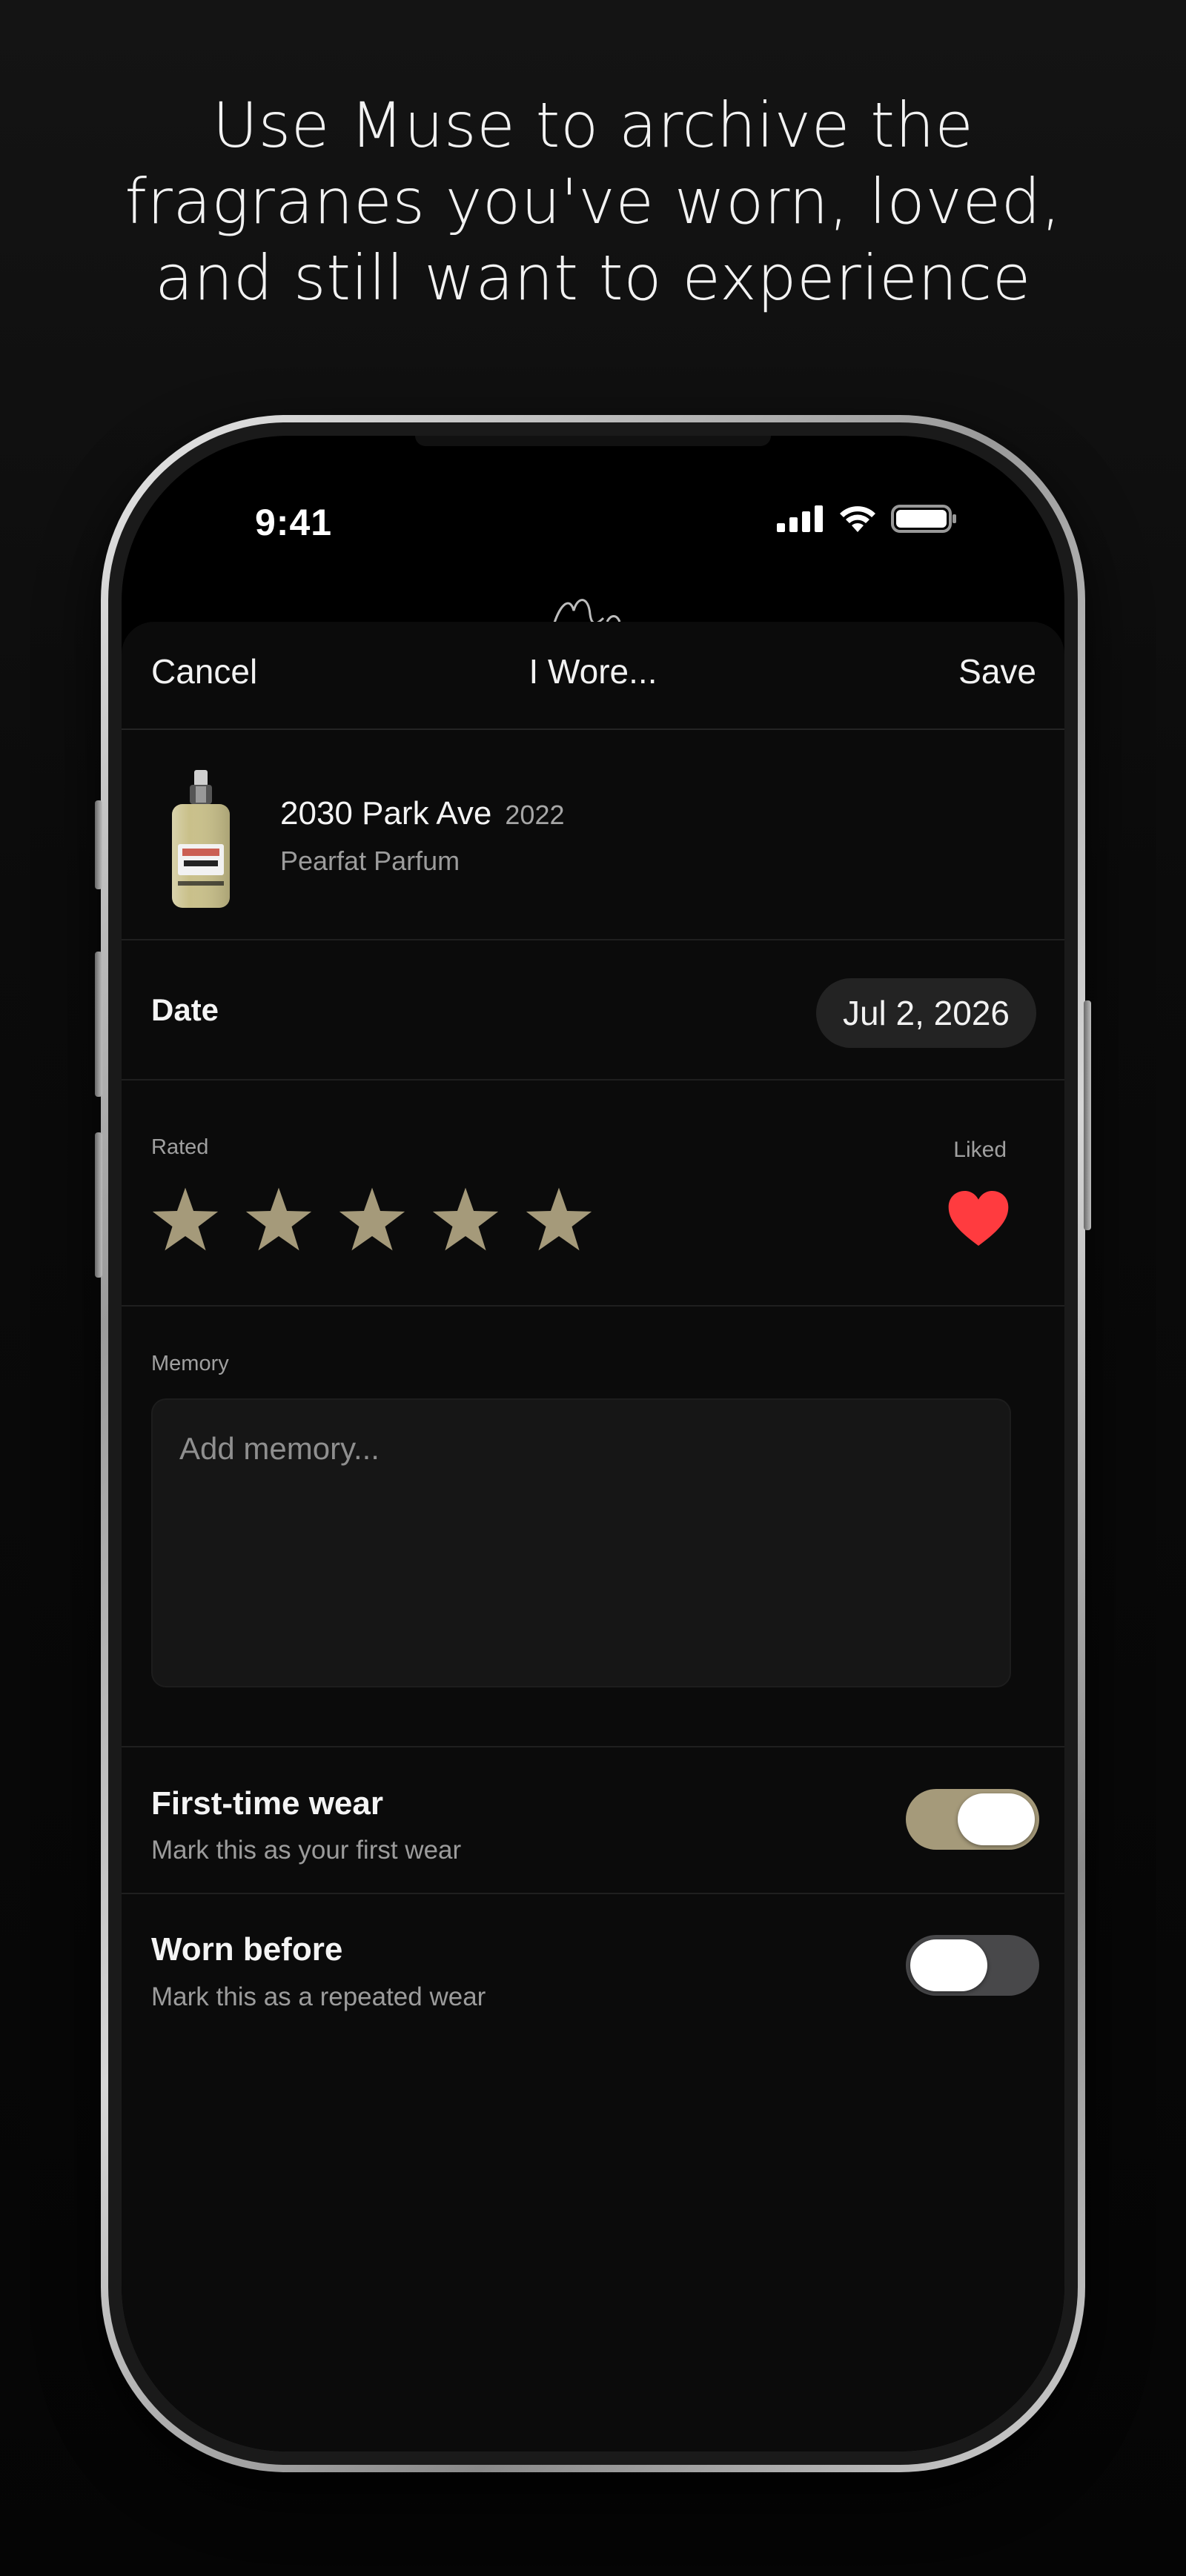 The image size is (1186, 2576). Describe the element at coordinates (980, 1150) in the screenshot. I see `liked-label: Liked` at that location.